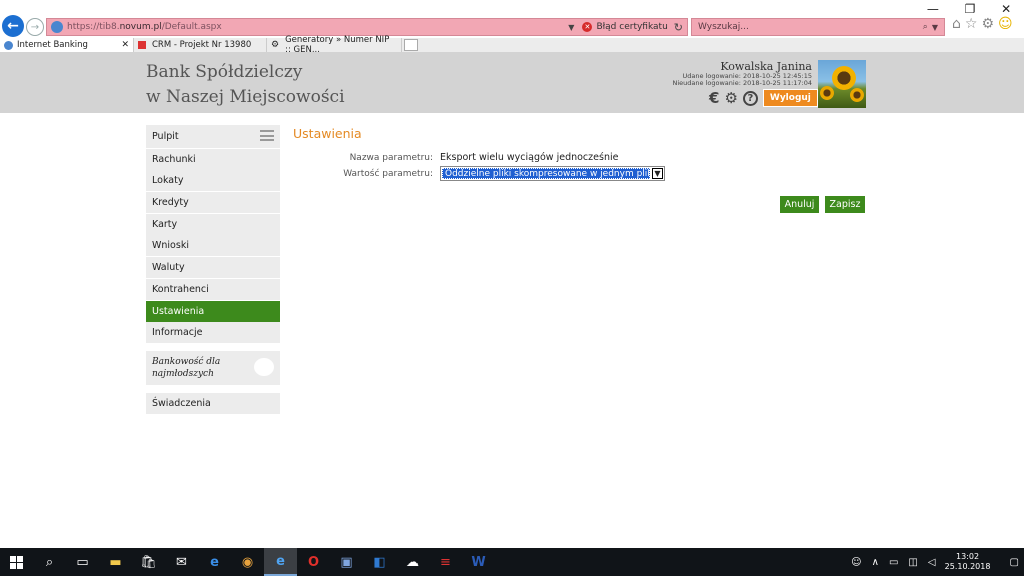 The width and height of the screenshot is (1024, 576). What do you see at coordinates (213, 289) in the screenshot?
I see `sidebar-item-kontrahenci: Kontrahenci` at bounding box center [213, 289].